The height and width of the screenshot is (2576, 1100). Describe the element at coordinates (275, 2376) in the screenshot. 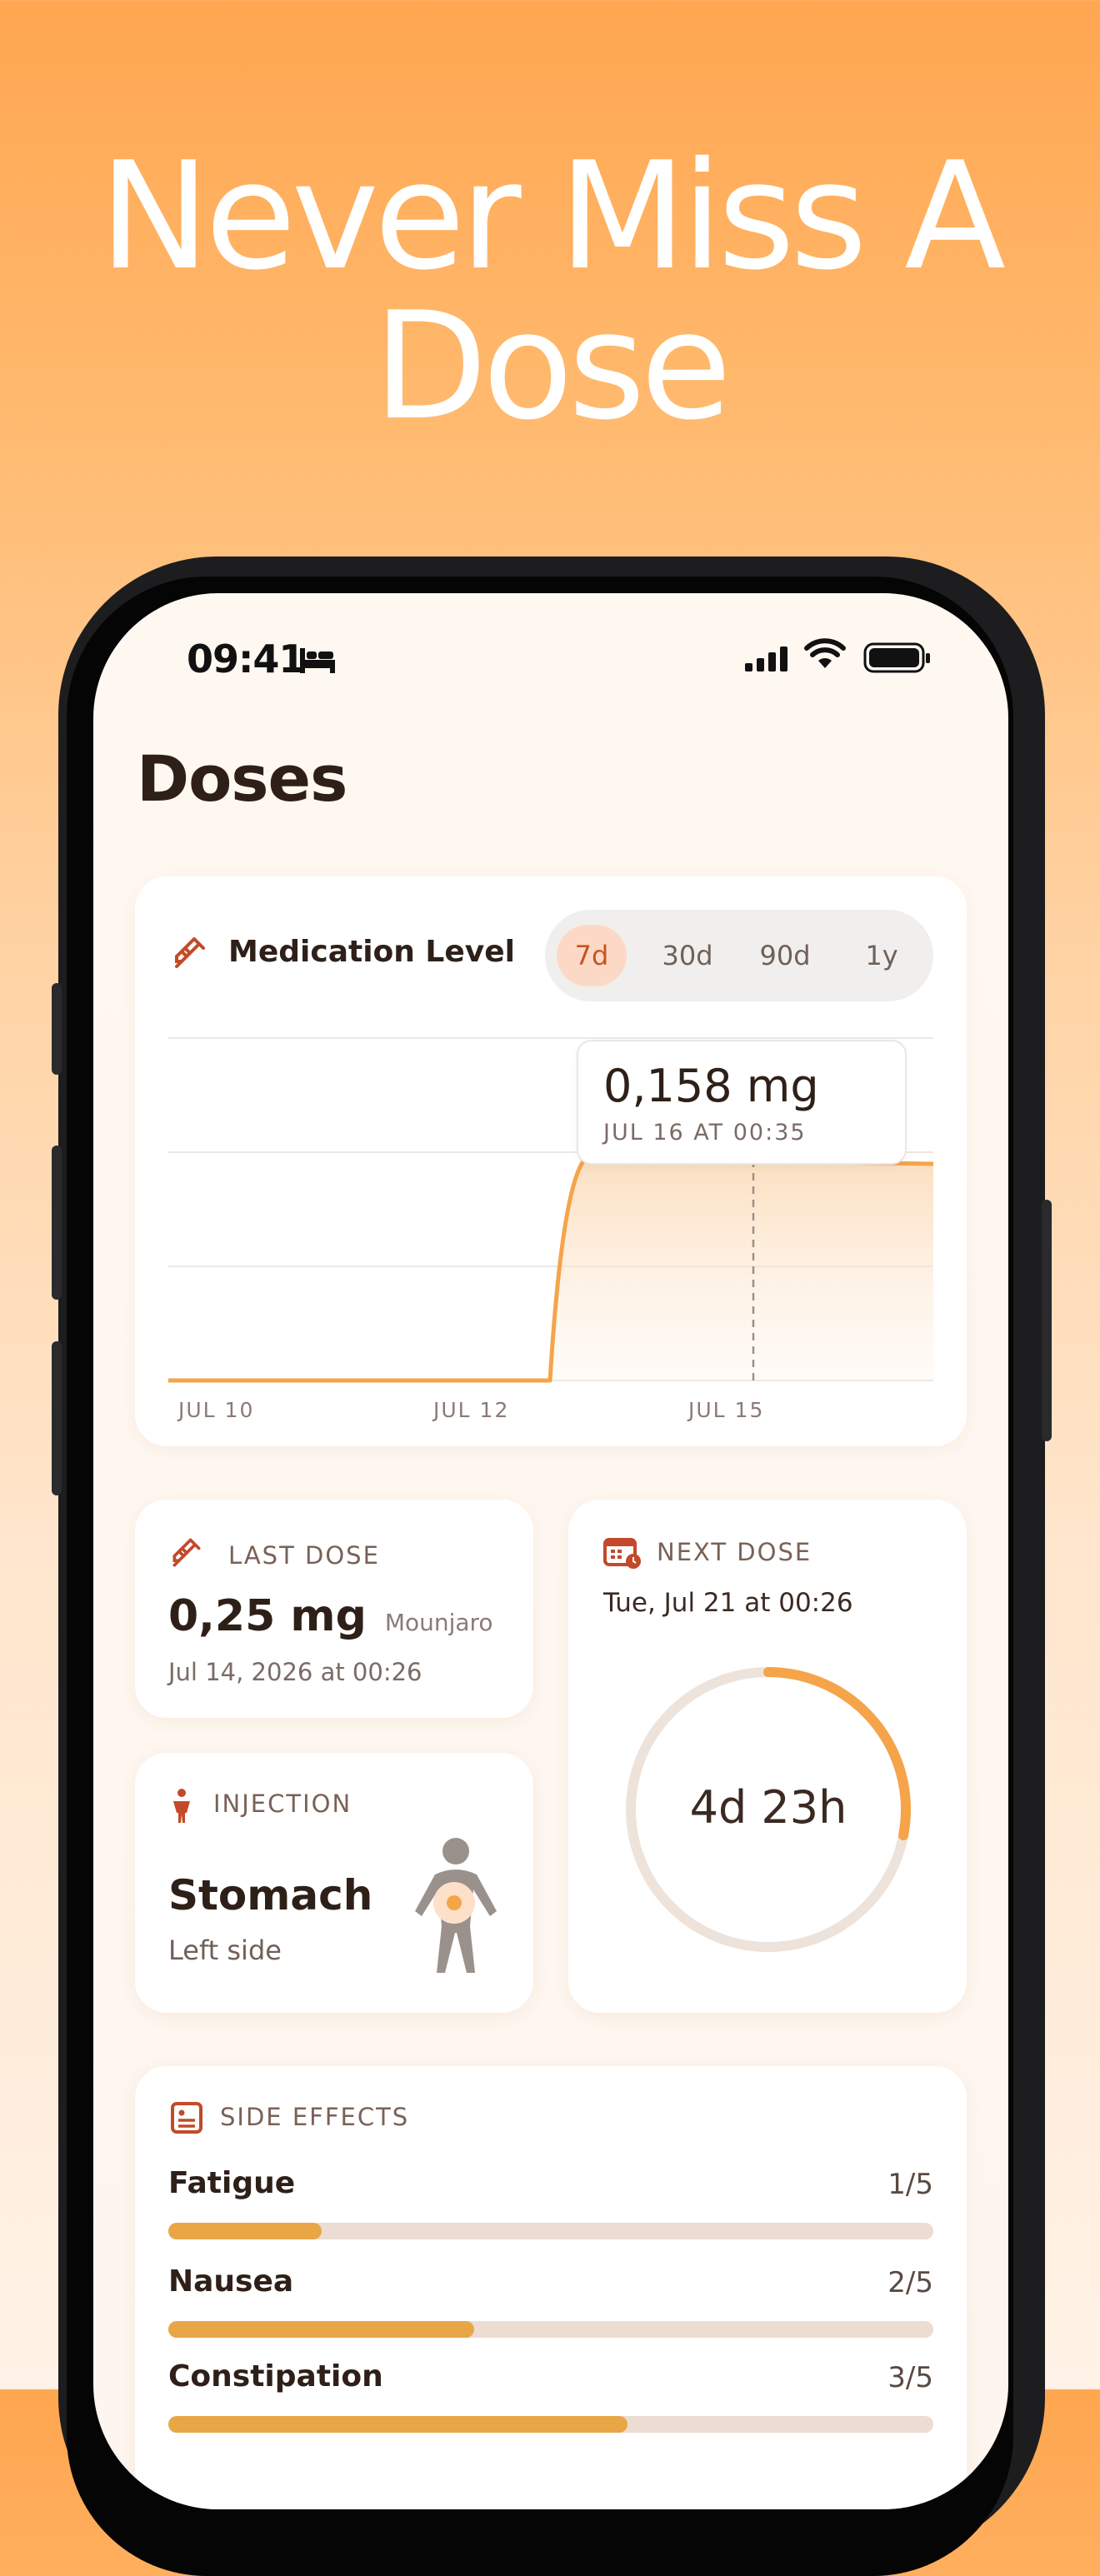

I see `side-effect-name: Constipation` at that location.